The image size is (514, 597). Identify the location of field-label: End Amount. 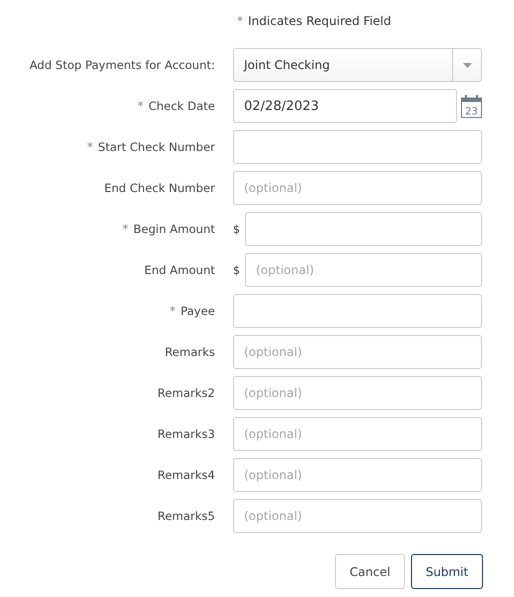
(179, 270).